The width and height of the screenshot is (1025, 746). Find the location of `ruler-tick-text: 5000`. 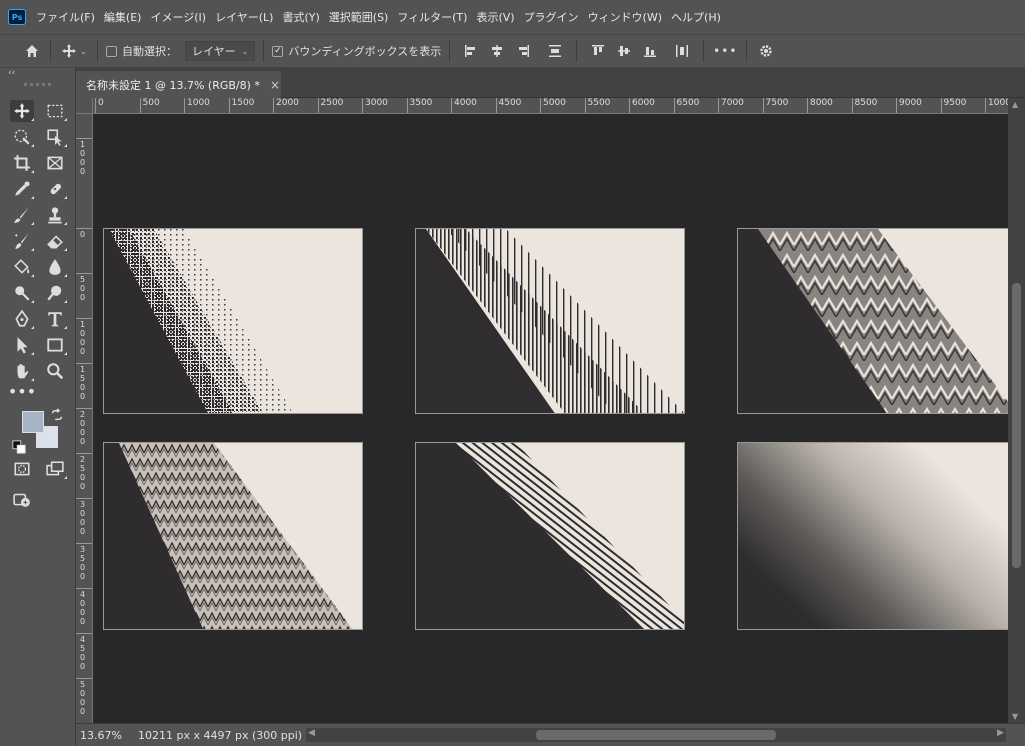

ruler-tick-text: 5000 is located at coordinates (83, 698).